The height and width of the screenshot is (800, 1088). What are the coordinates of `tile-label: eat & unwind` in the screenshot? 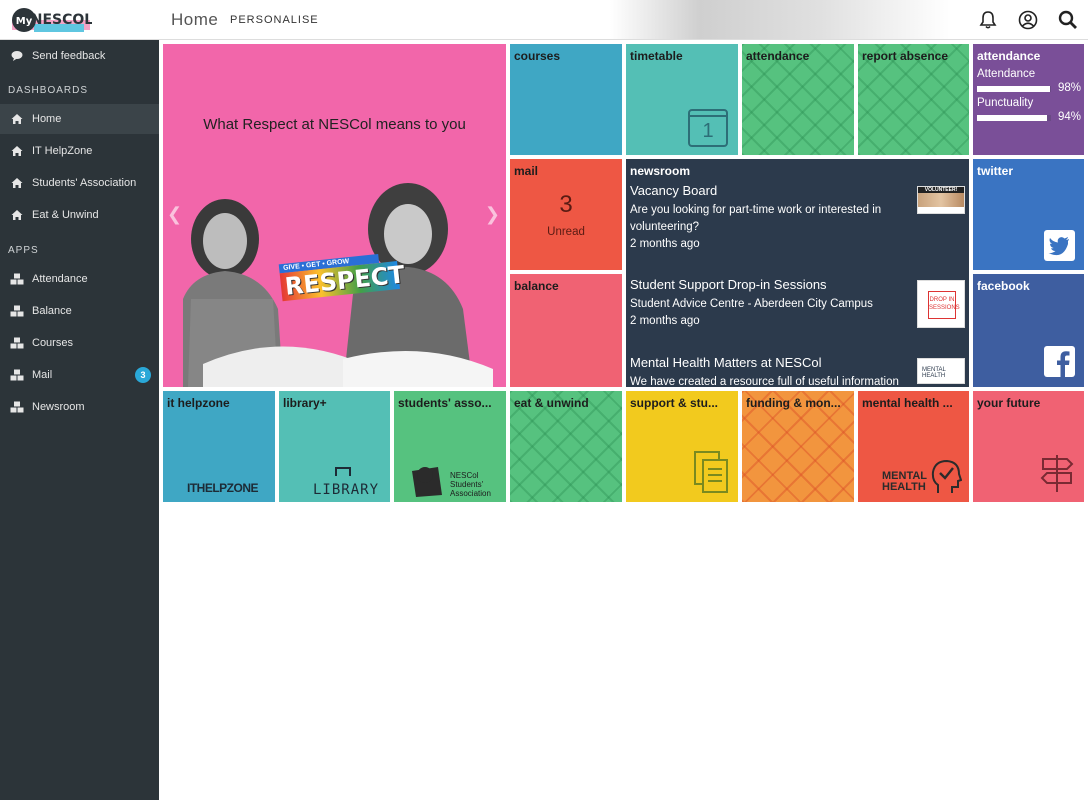 It's located at (551, 403).